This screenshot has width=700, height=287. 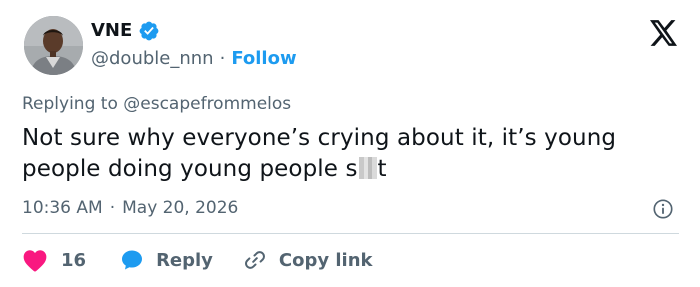 I want to click on copy-link-button: Copy link, so click(x=308, y=260).